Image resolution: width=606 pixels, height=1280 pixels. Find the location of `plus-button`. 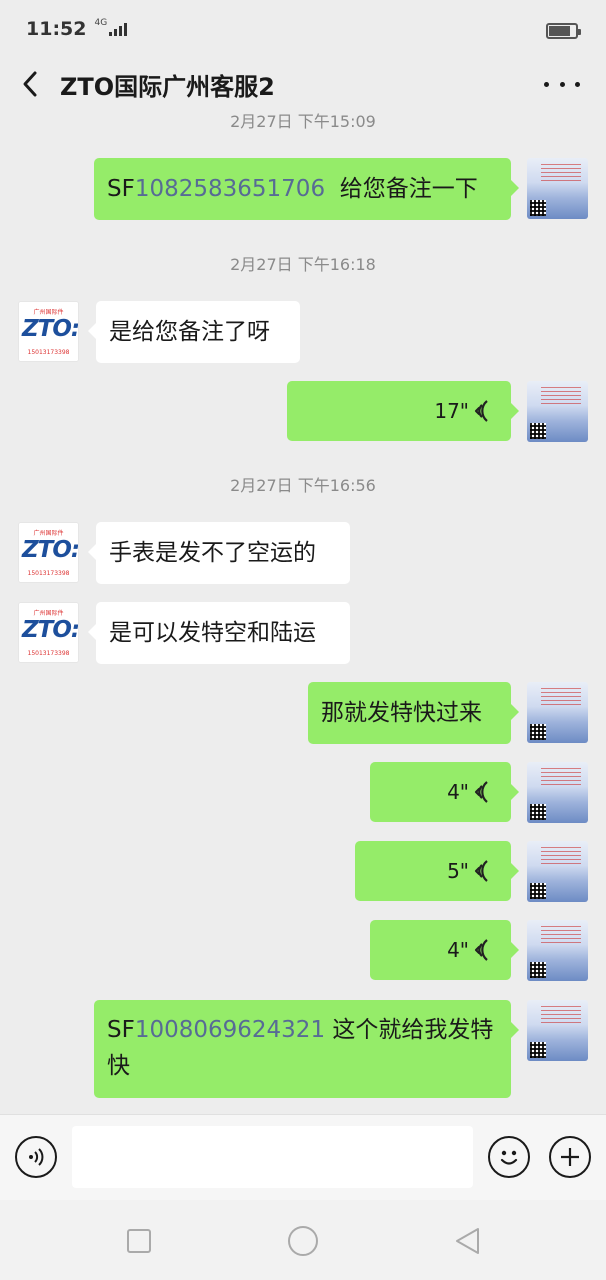

plus-button is located at coordinates (570, 1157).